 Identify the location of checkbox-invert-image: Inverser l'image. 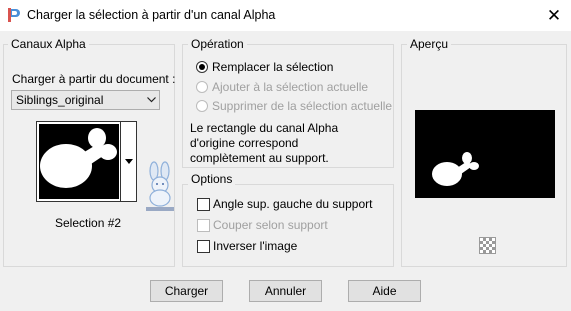
(247, 246).